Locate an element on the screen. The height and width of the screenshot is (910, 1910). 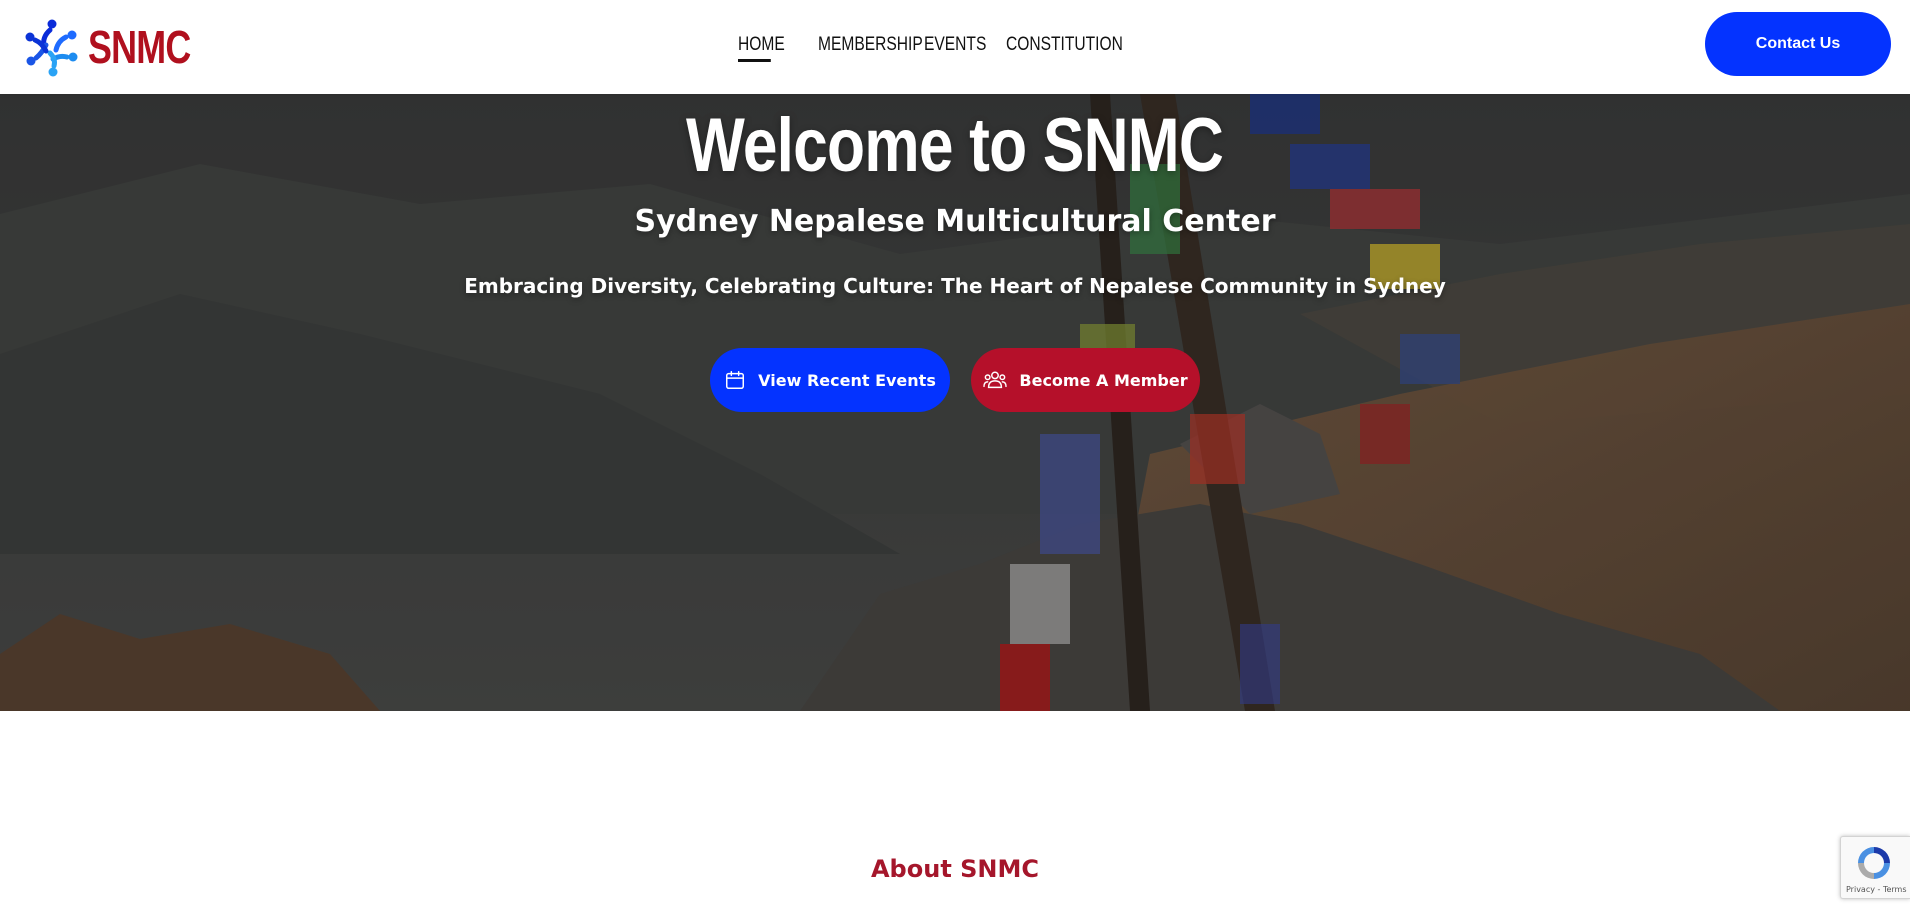
hero-title: Welcome to SNMC is located at coordinates (955, 145).